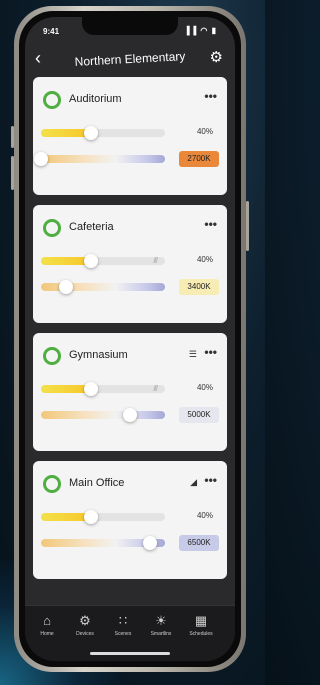 This screenshot has width=320, height=685. Describe the element at coordinates (247, 226) in the screenshot. I see `power-button` at that location.